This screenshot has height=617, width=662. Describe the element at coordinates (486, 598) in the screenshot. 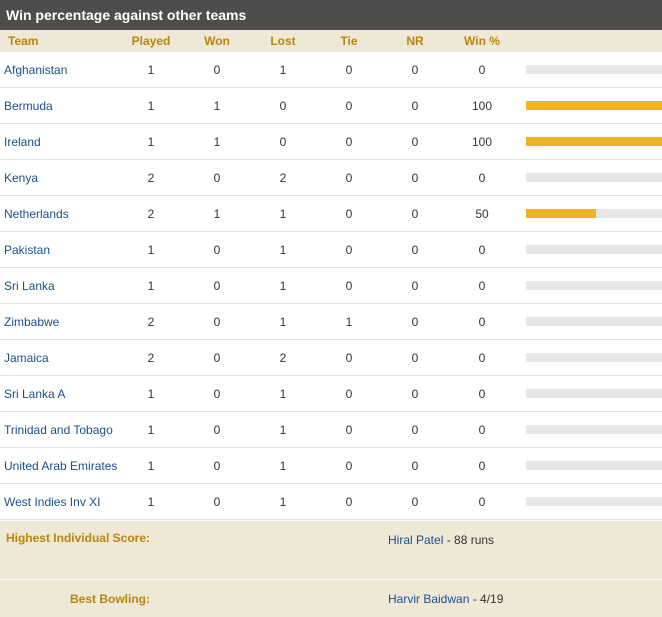

I see `best-bowling-detail: - 4/19` at that location.